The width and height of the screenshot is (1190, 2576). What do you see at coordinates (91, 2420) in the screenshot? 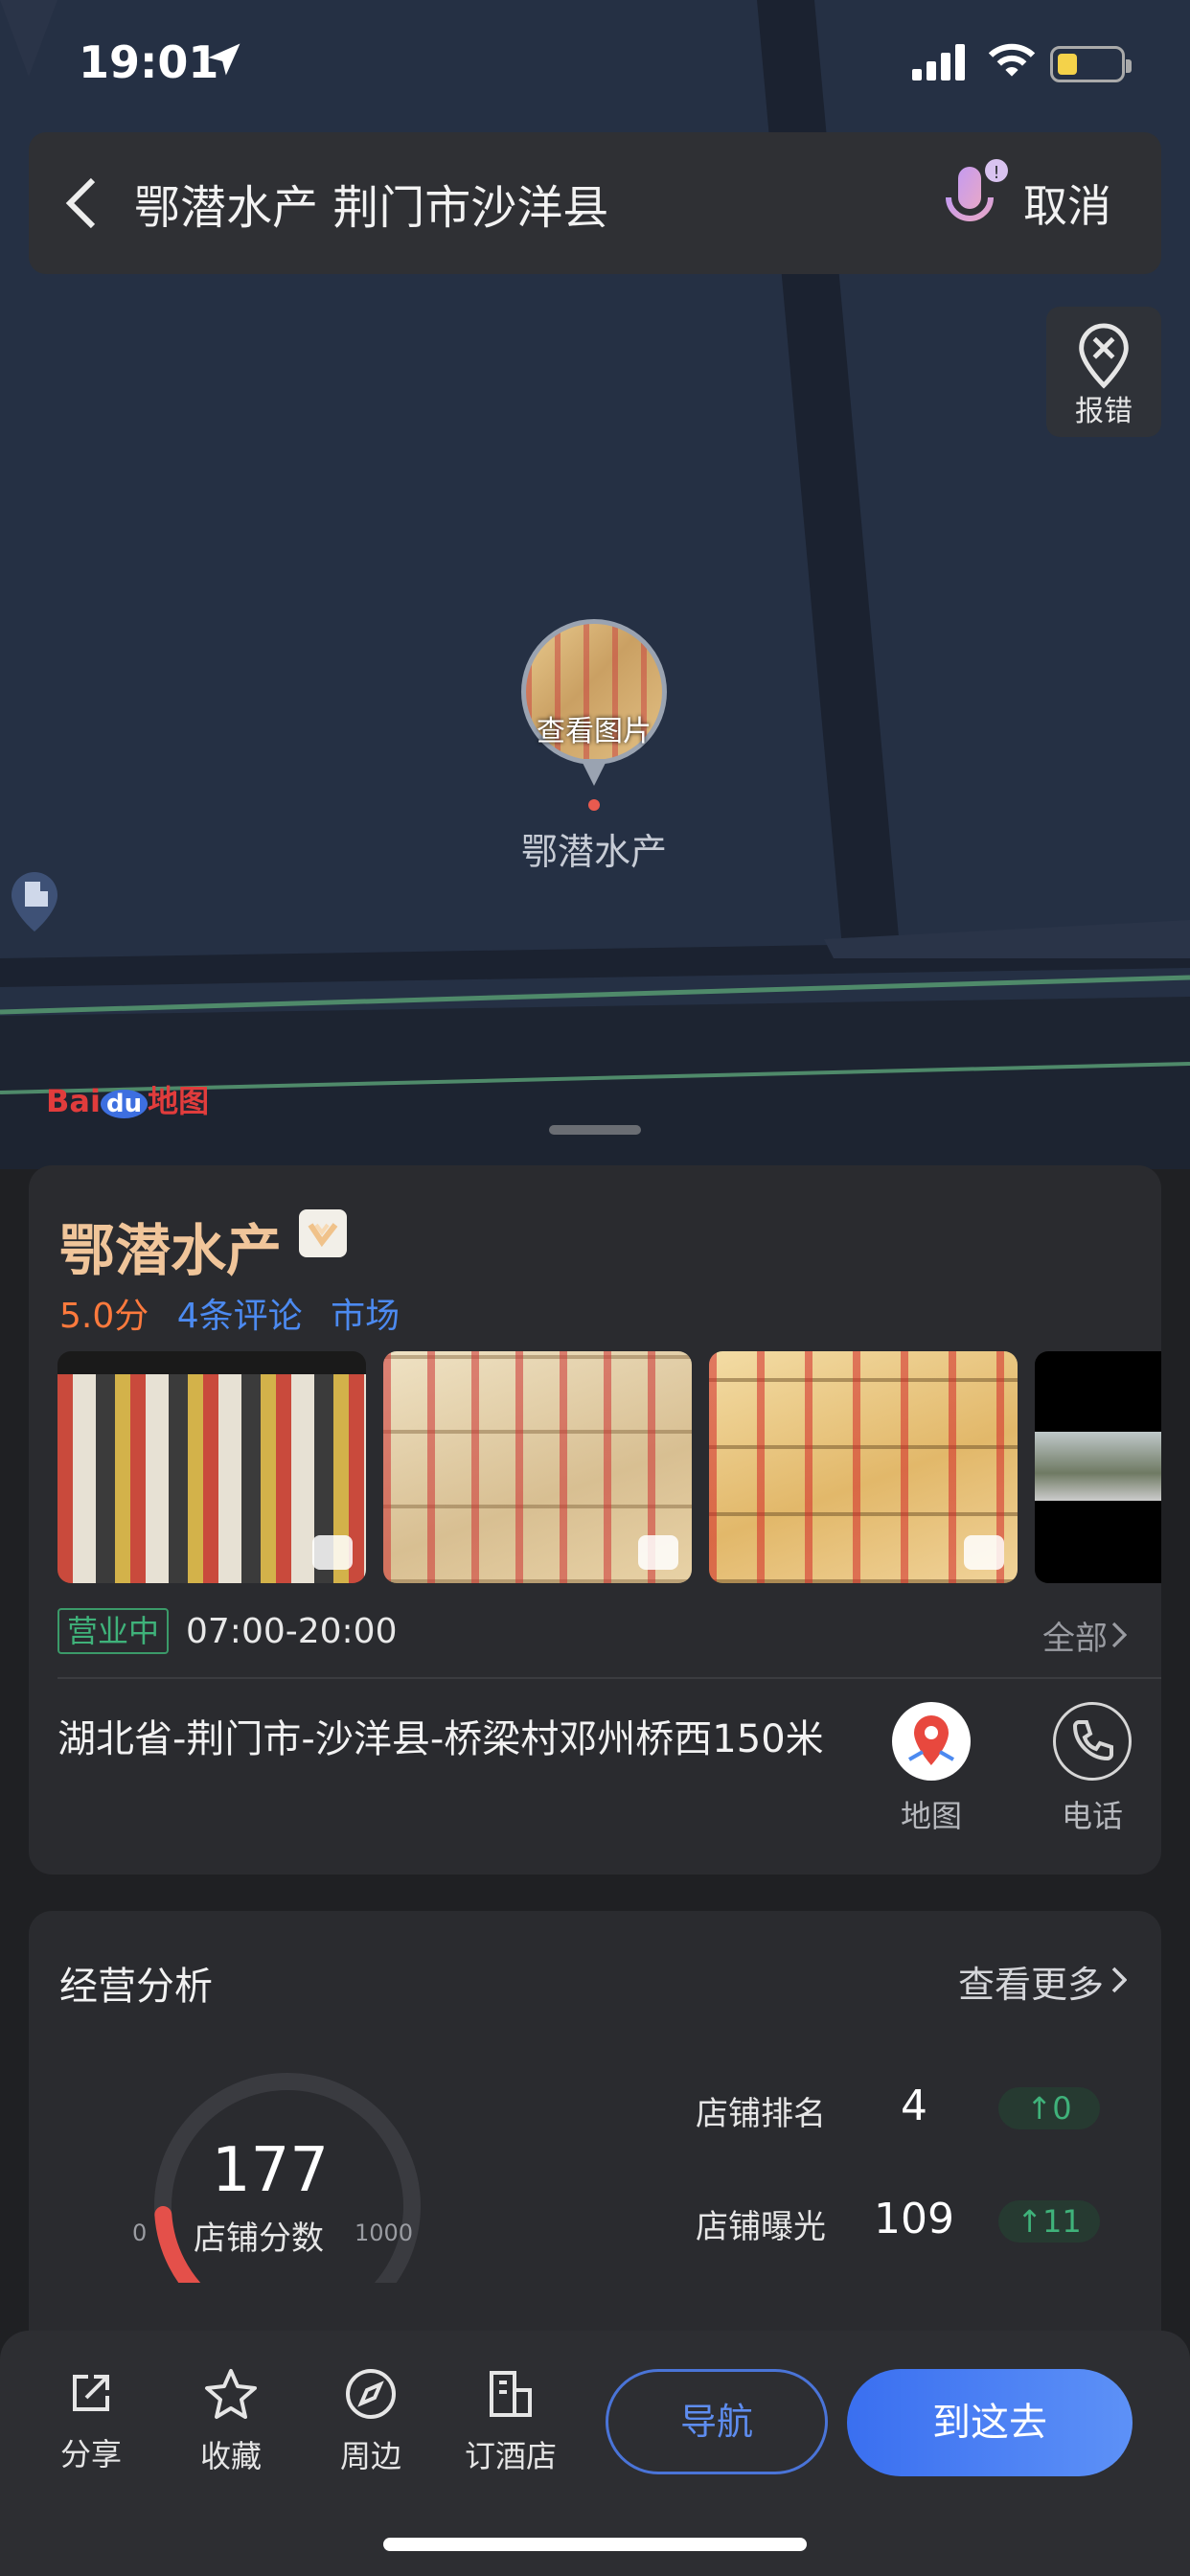
I see `share-button: 分享` at bounding box center [91, 2420].